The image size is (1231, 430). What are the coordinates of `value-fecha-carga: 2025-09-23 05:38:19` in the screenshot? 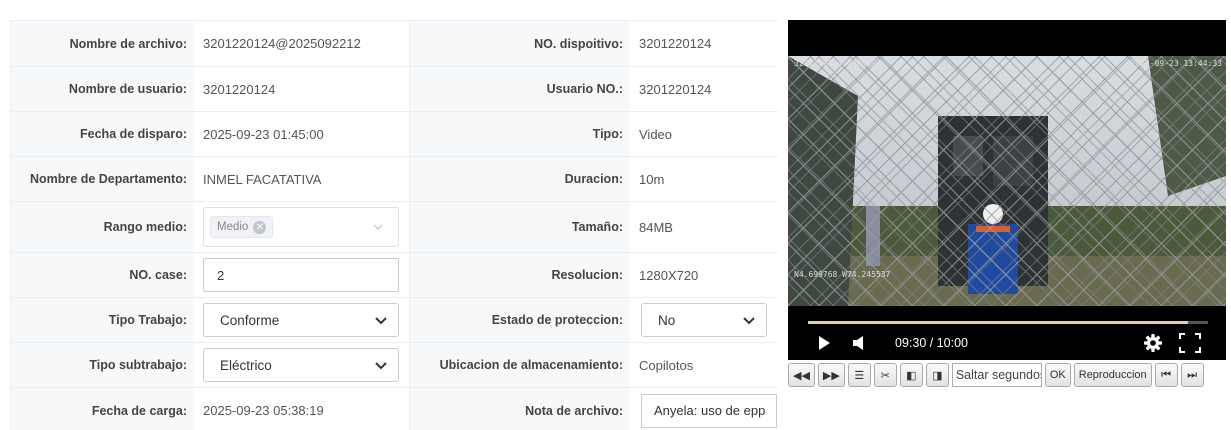 It's located at (301, 409).